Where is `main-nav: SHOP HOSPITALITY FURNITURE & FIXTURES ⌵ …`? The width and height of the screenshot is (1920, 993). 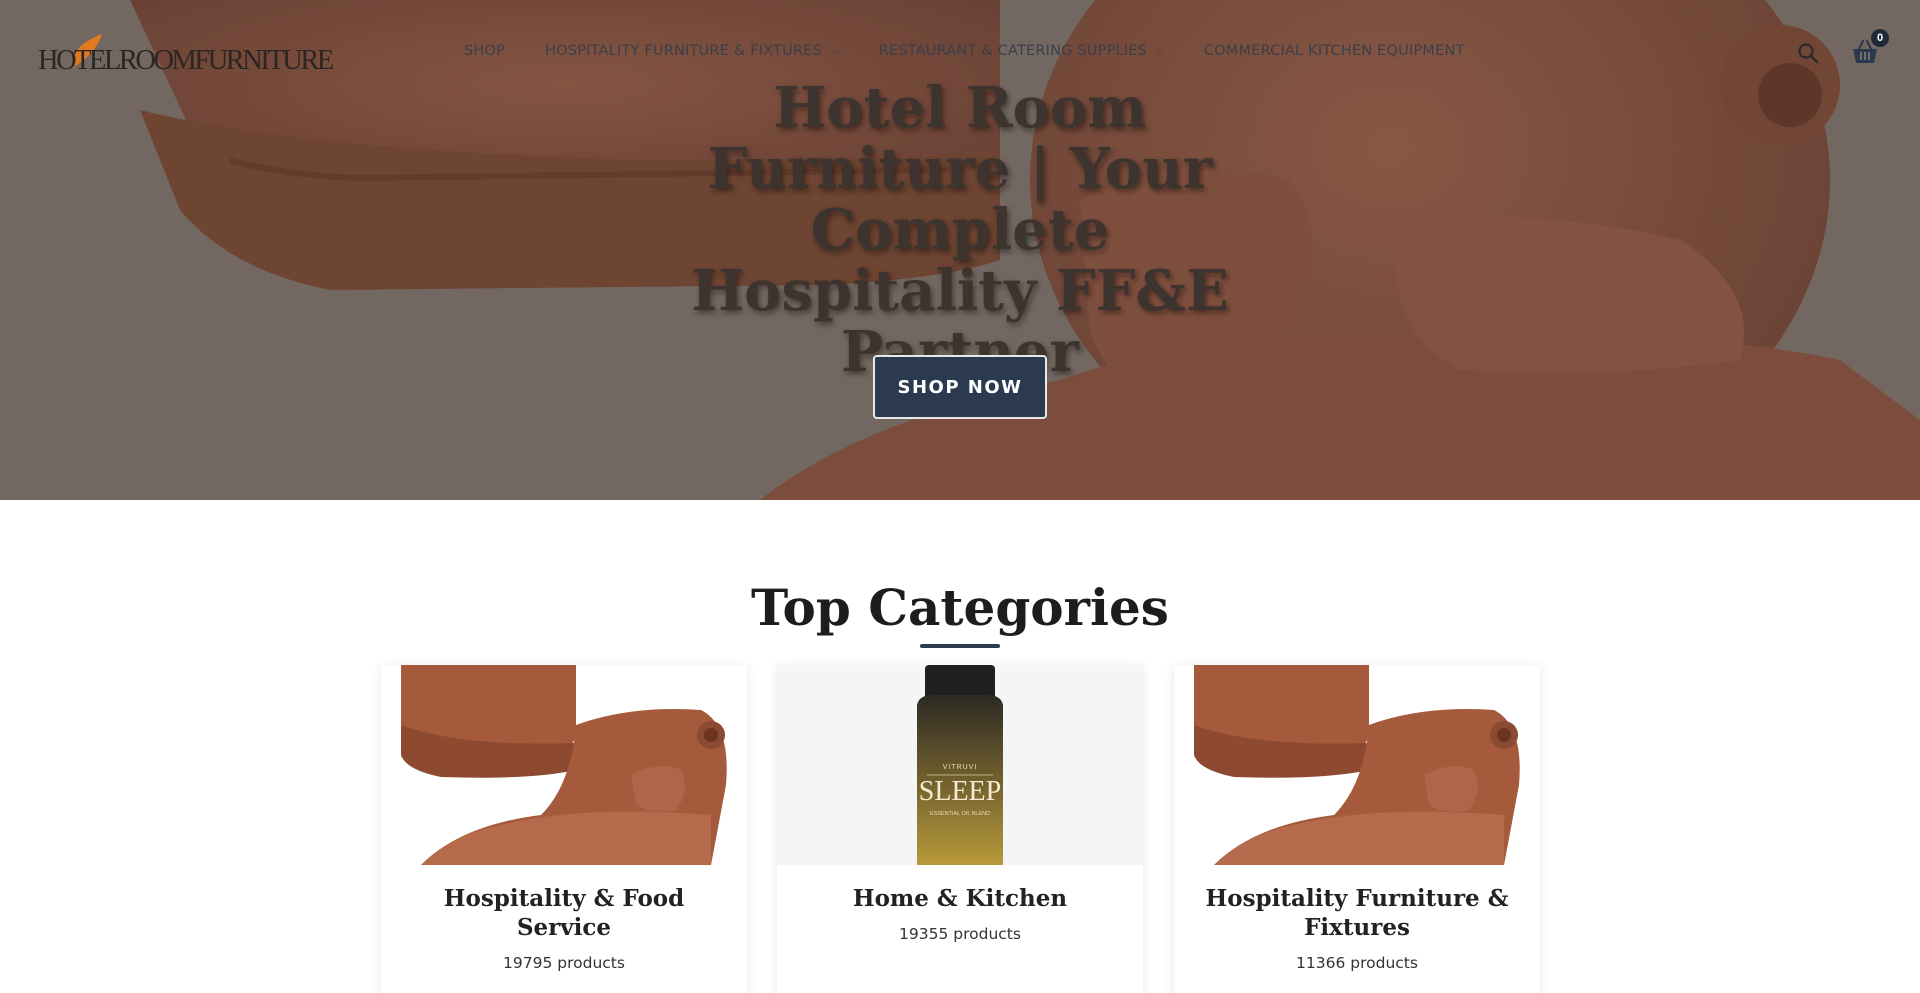 main-nav: SHOP HOSPITALITY FURNITURE & FIXTURES ⌵ … is located at coordinates (984, 51).